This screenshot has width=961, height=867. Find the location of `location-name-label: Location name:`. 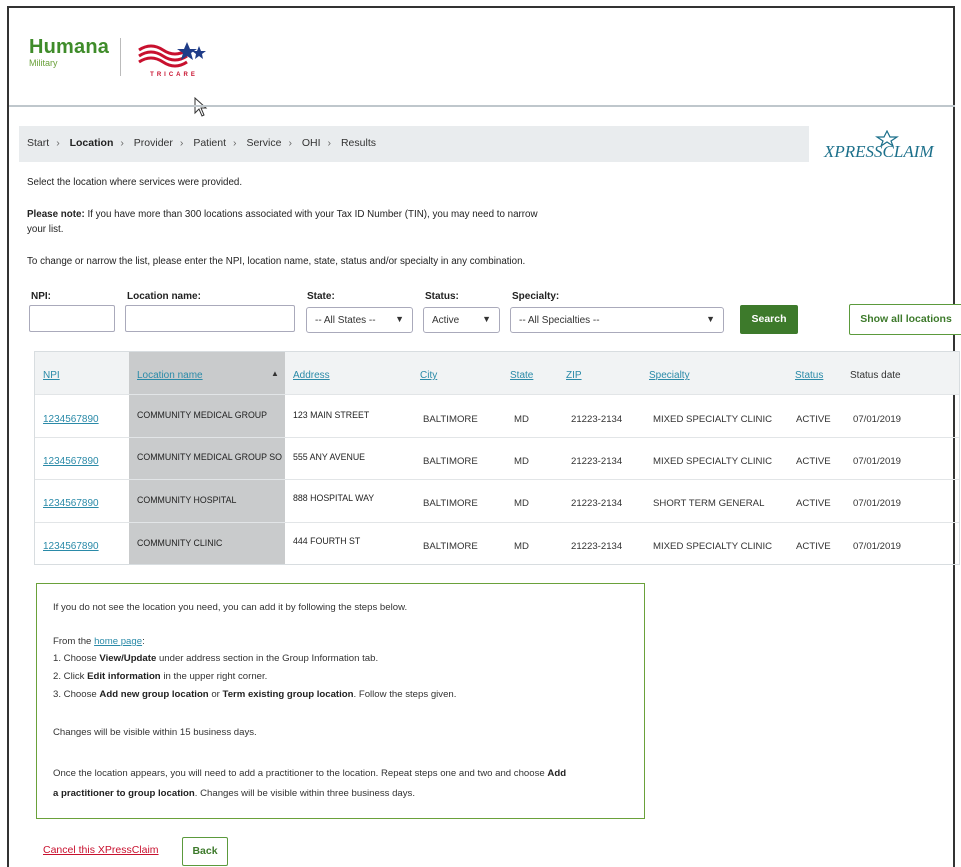

location-name-label: Location name: is located at coordinates (164, 296).